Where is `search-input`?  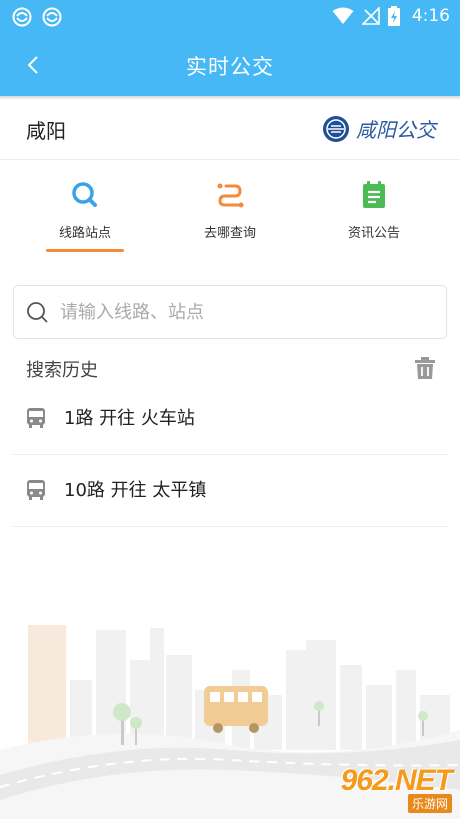
search-input is located at coordinates (245, 312).